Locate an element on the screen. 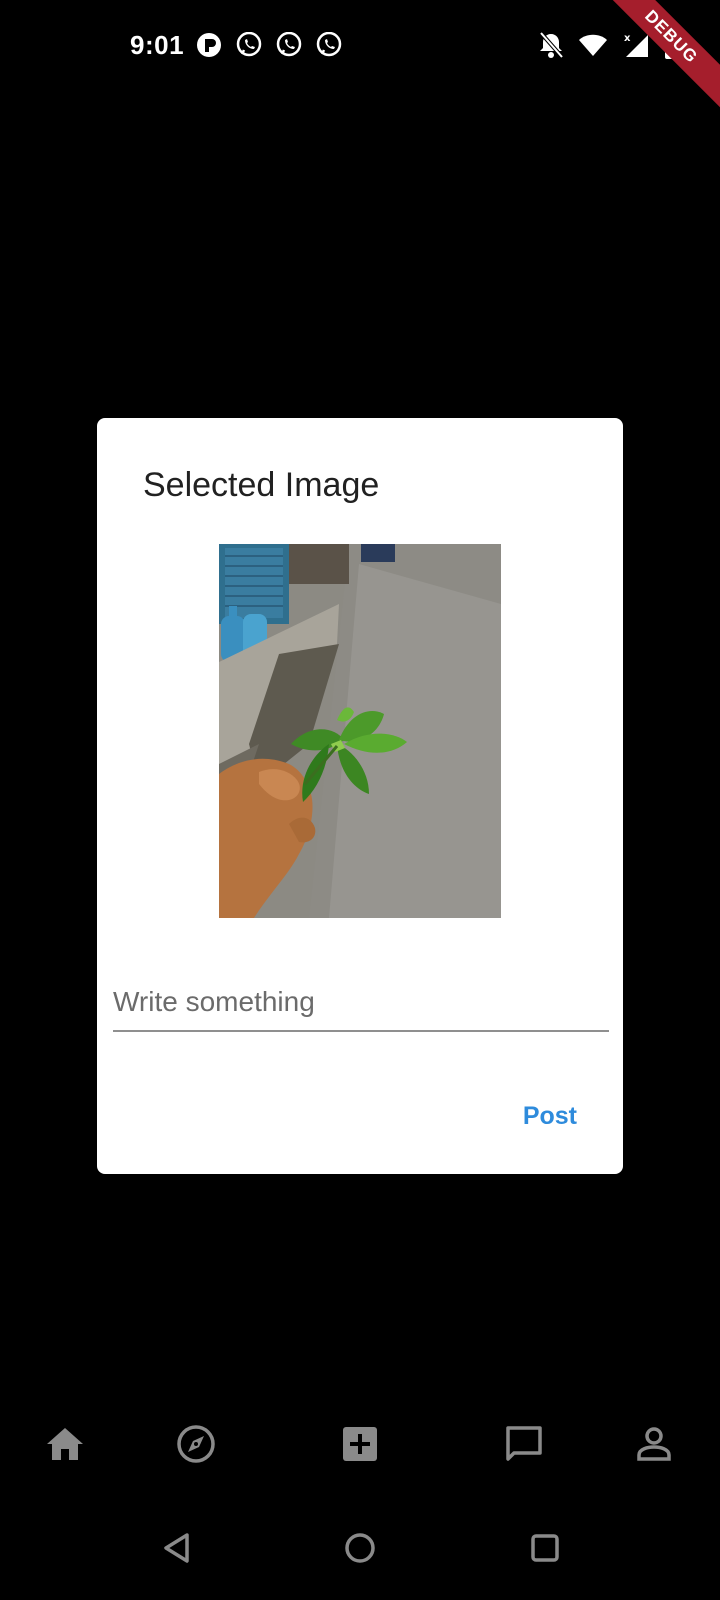 The width and height of the screenshot is (720, 1600). bottom-navigation is located at coordinates (360, 1455).